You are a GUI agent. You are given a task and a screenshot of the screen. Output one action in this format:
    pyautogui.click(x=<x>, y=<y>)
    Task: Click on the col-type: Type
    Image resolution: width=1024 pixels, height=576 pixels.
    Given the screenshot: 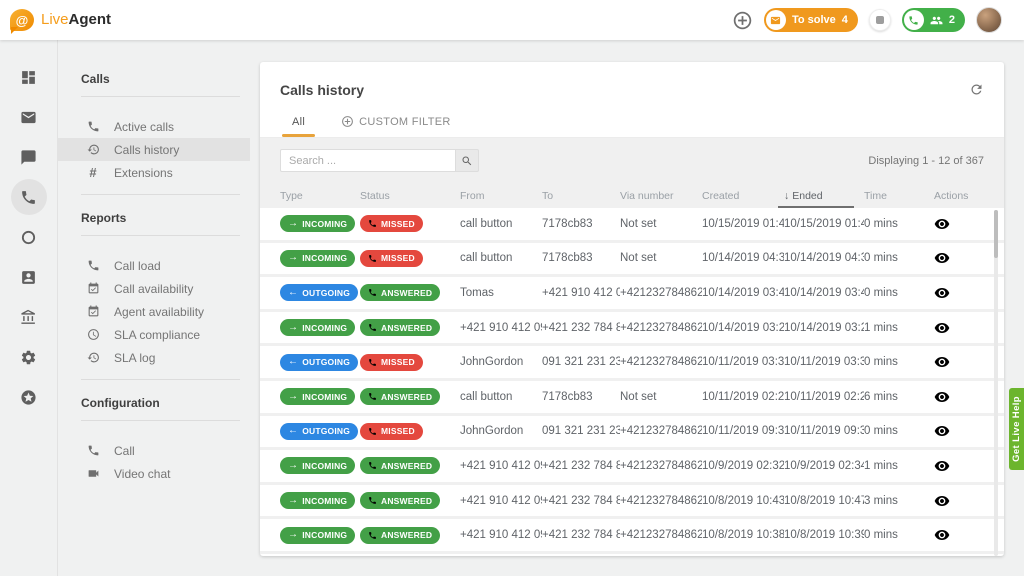 What is the action you would take?
    pyautogui.click(x=320, y=196)
    